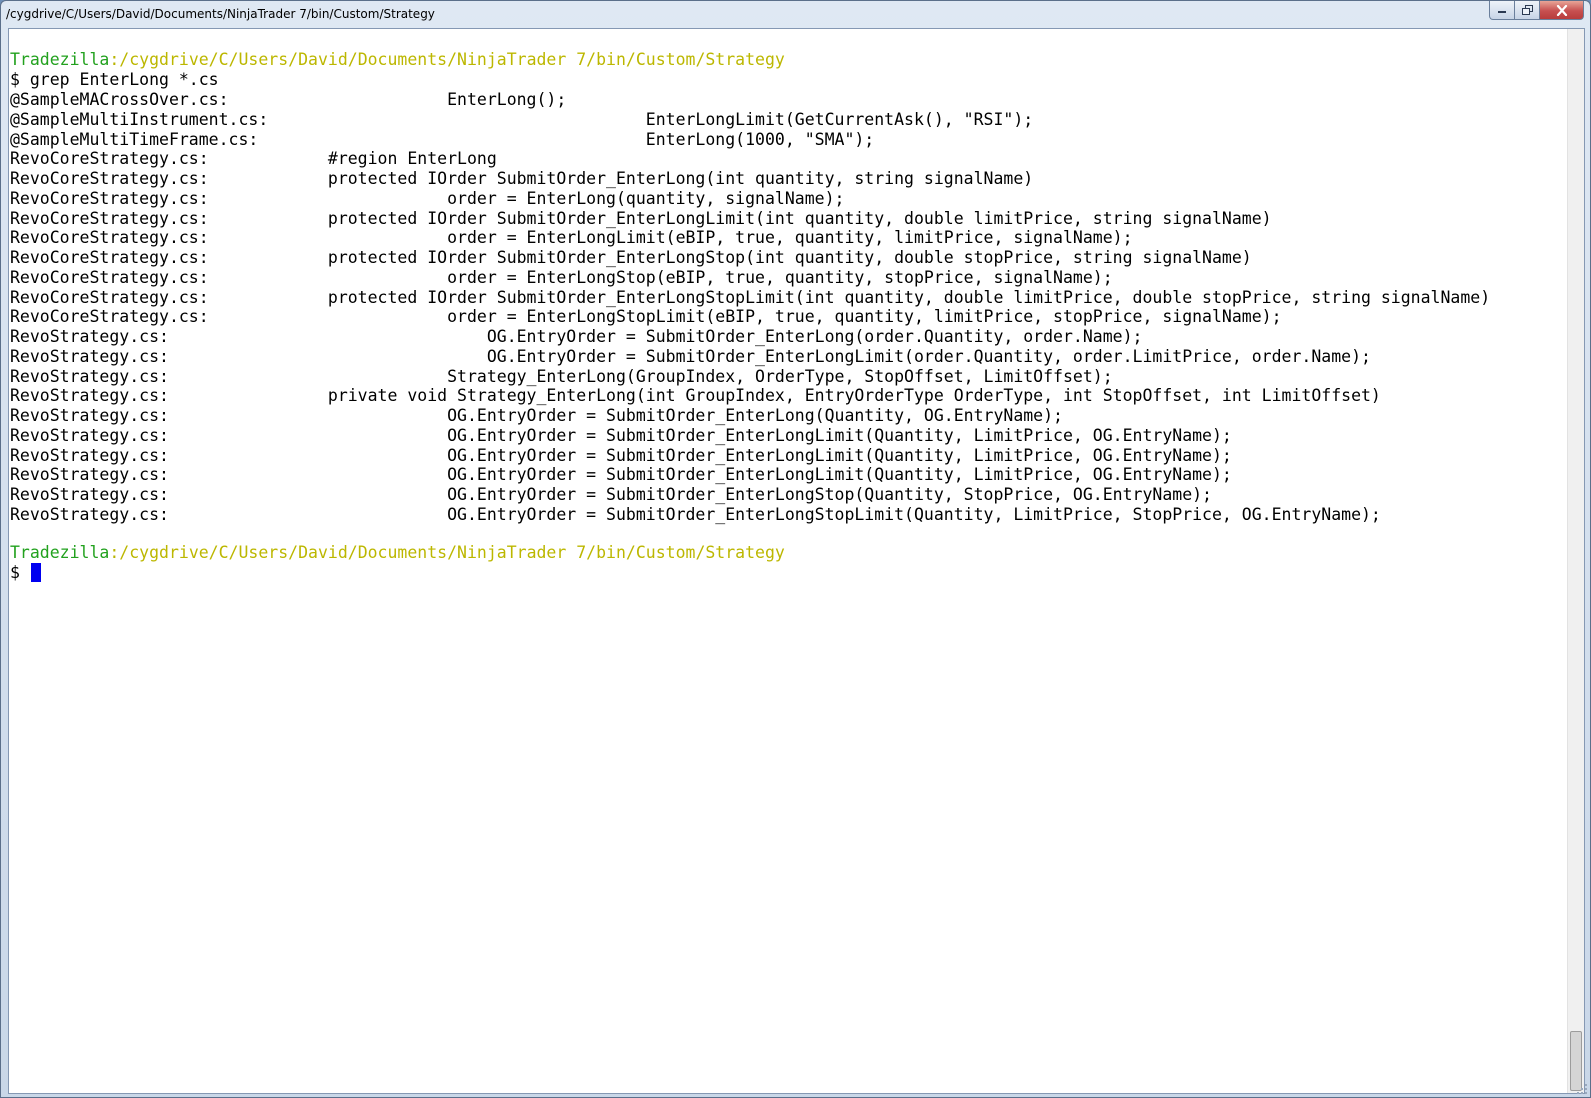  Describe the element at coordinates (253, 159) in the screenshot. I see `output-line: RevoCoreStrategy.cs: #region EnterLong` at that location.